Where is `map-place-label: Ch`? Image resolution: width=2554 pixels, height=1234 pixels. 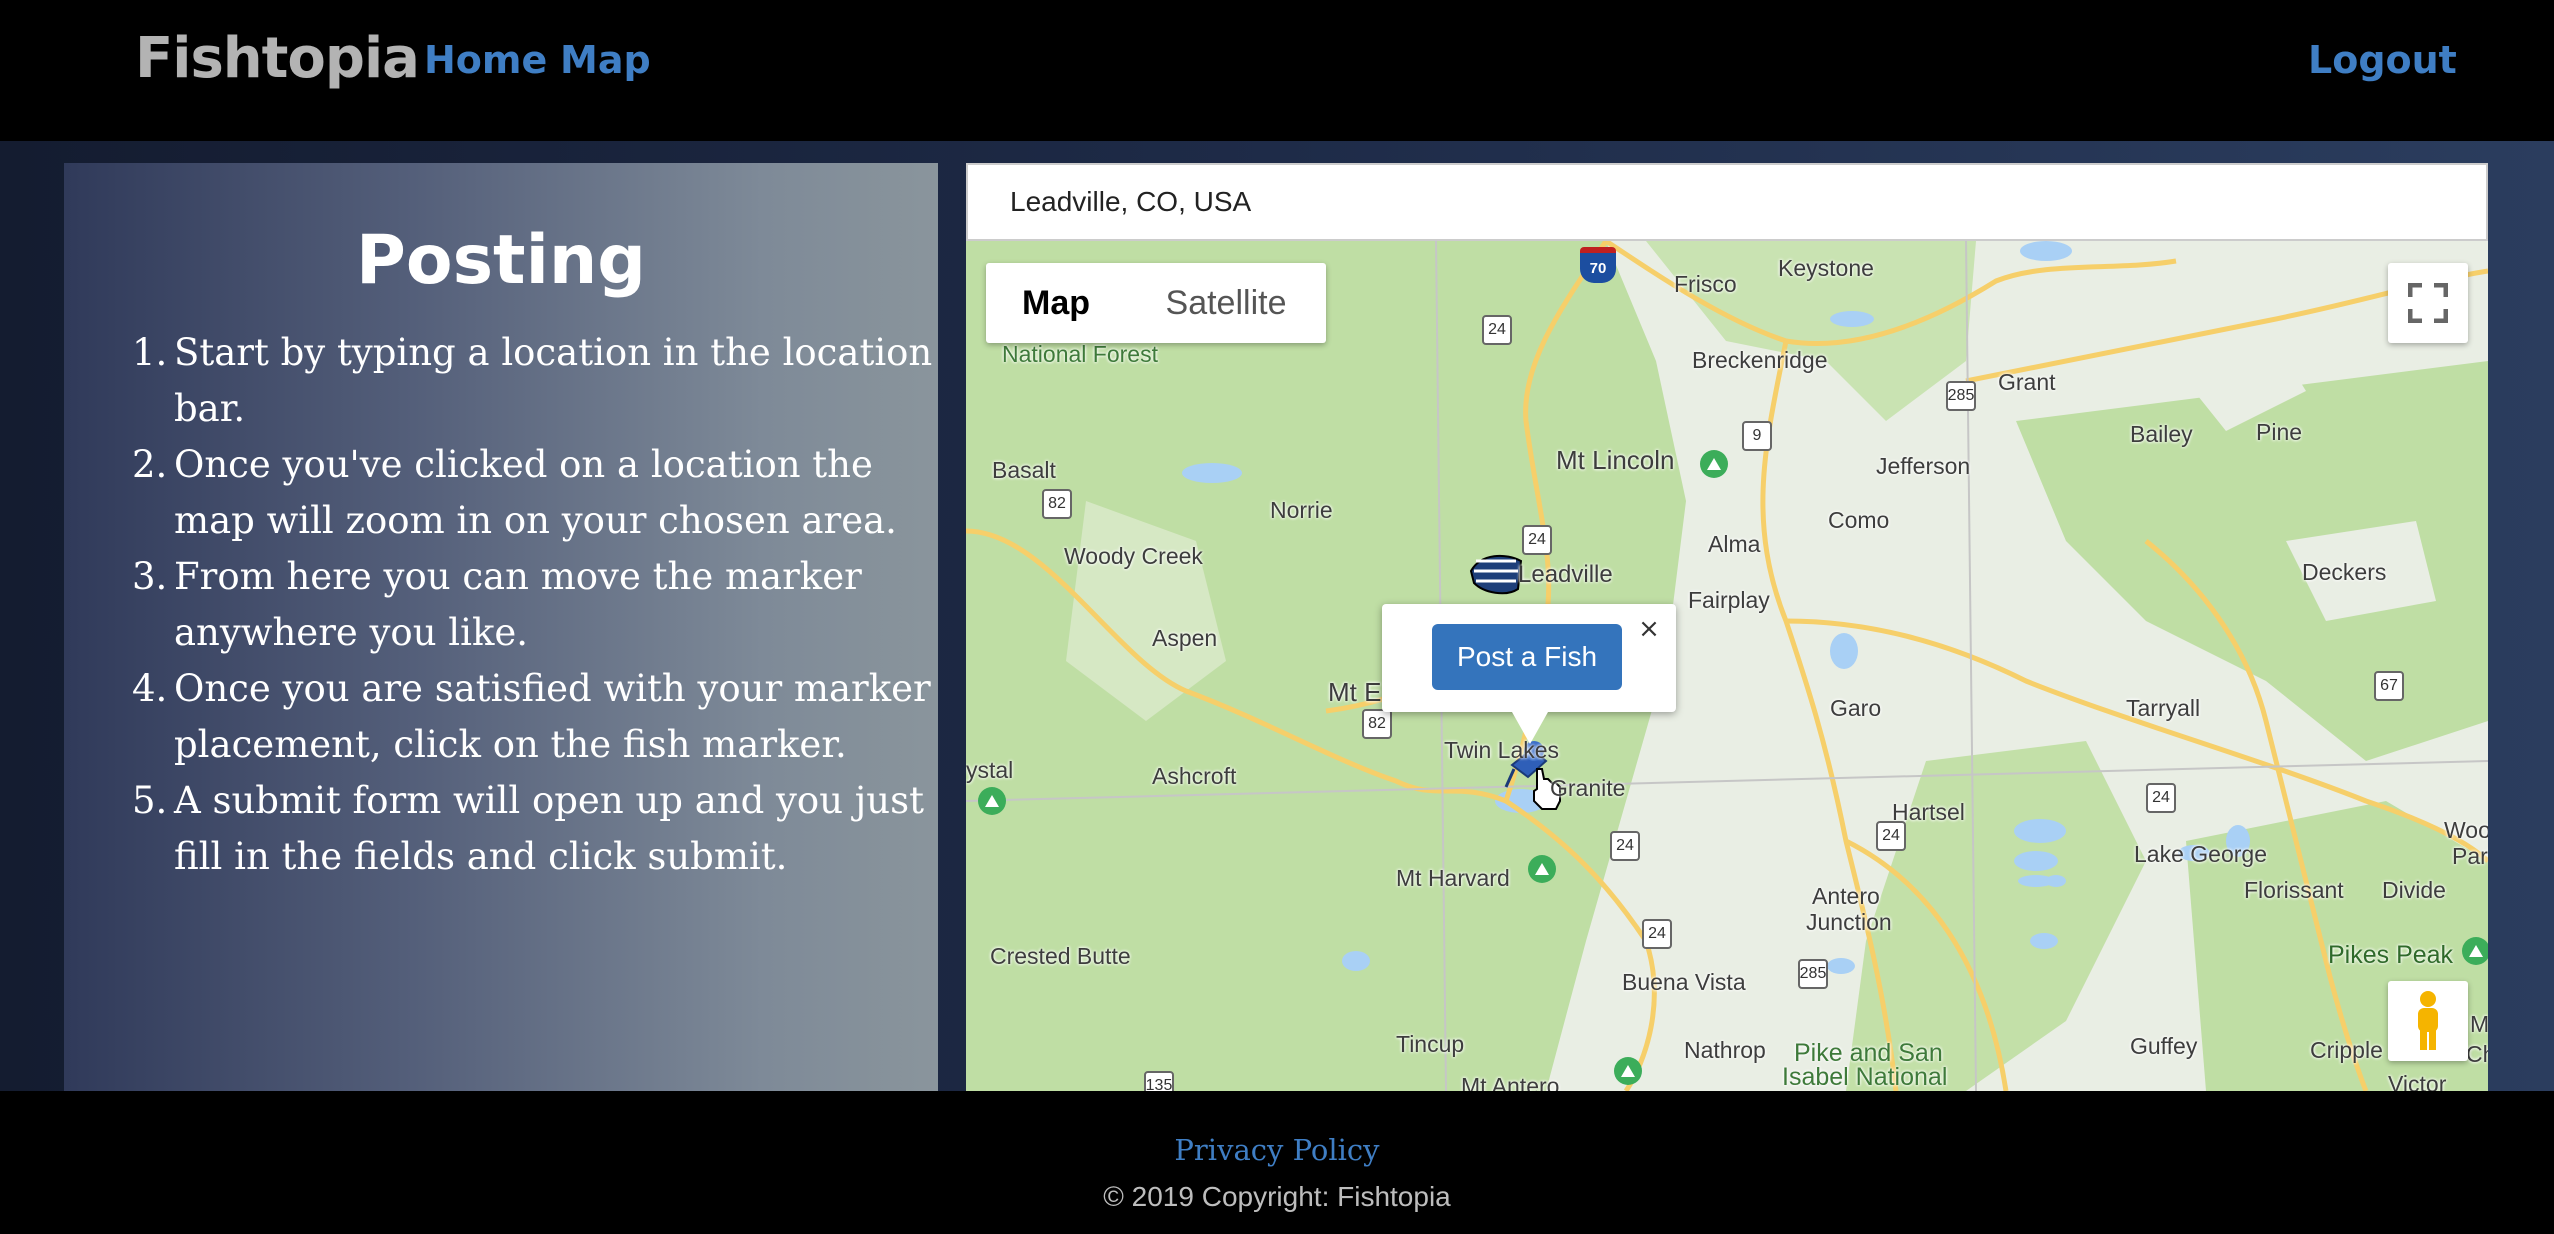 map-place-label: Ch is located at coordinates (2477, 1054).